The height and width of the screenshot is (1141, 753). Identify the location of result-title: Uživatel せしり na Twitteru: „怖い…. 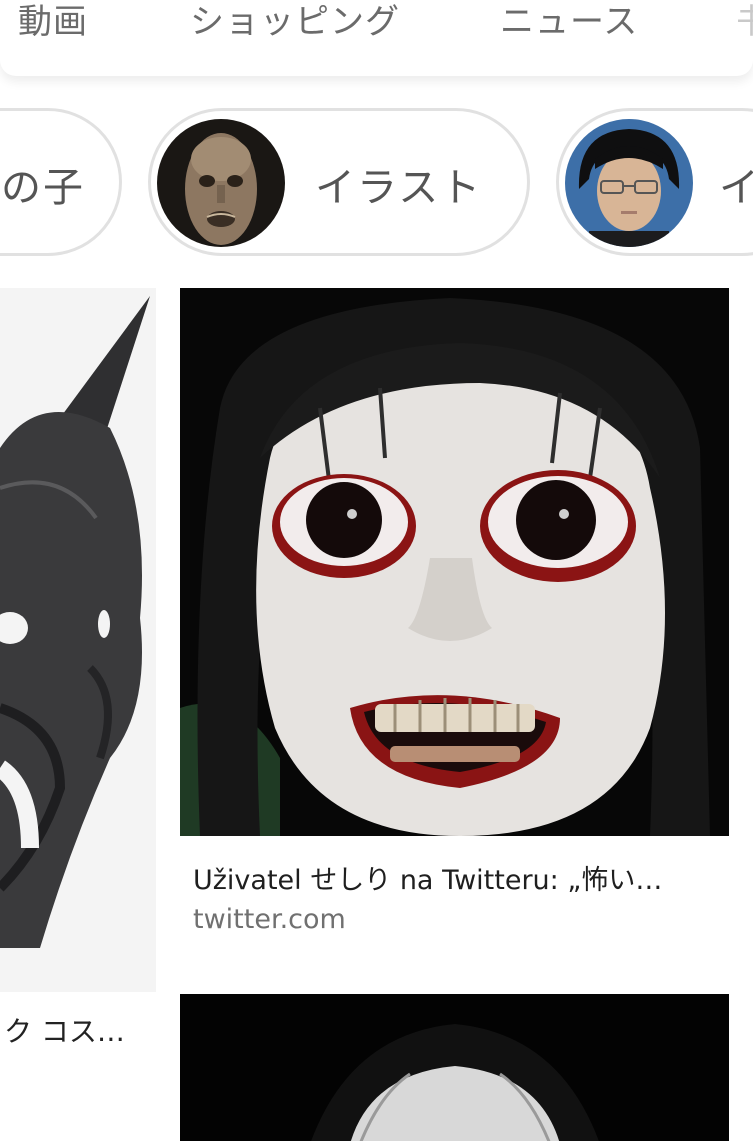
(427, 877).